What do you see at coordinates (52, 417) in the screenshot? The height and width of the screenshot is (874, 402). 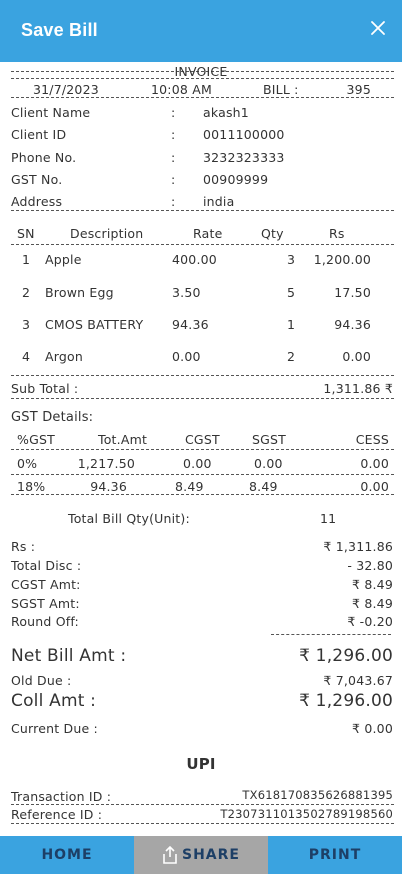 I see `gst-details-title: GST Details:` at bounding box center [52, 417].